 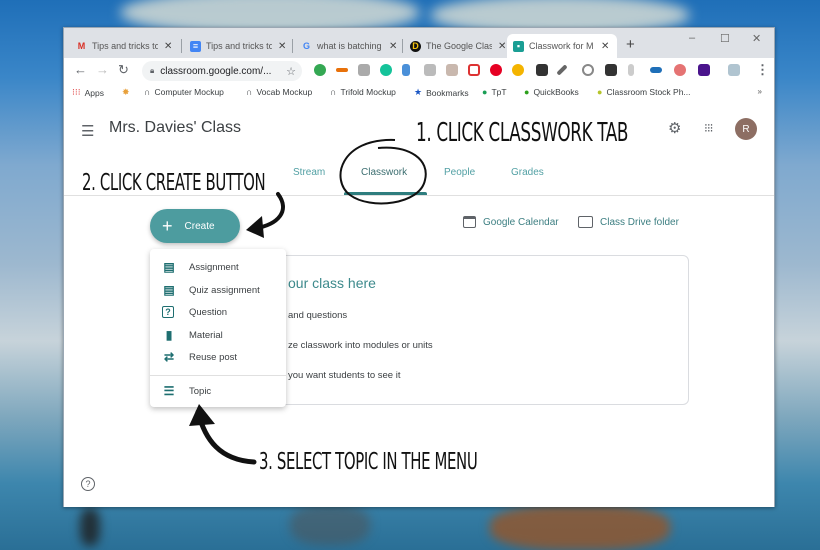 What do you see at coordinates (344, 375) in the screenshot?
I see `card-line: you want students to see it` at bounding box center [344, 375].